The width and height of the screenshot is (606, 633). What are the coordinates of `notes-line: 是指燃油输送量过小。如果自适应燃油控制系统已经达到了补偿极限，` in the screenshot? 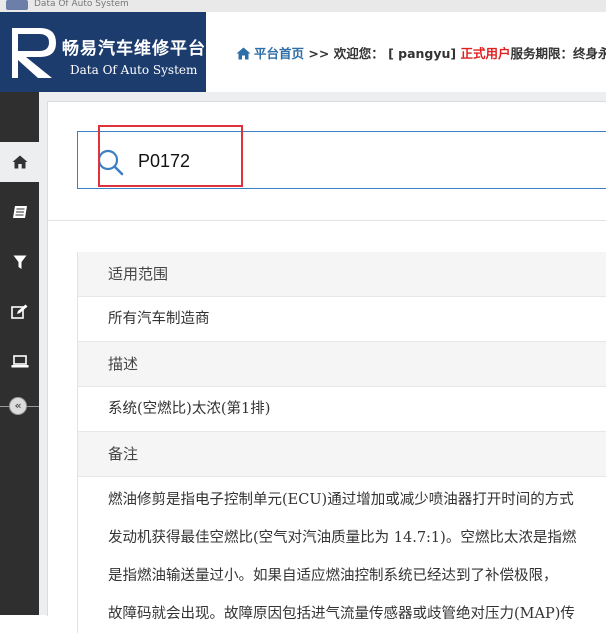 It's located at (333, 576).